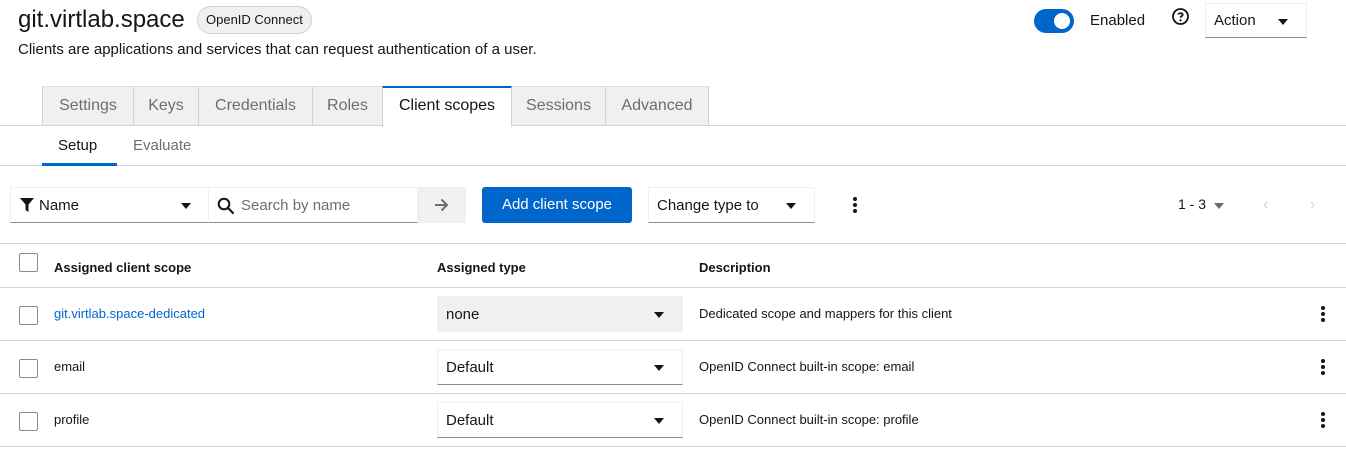 The width and height of the screenshot is (1346, 452). I want to click on action-dropdown-label: Action, so click(1235, 20).